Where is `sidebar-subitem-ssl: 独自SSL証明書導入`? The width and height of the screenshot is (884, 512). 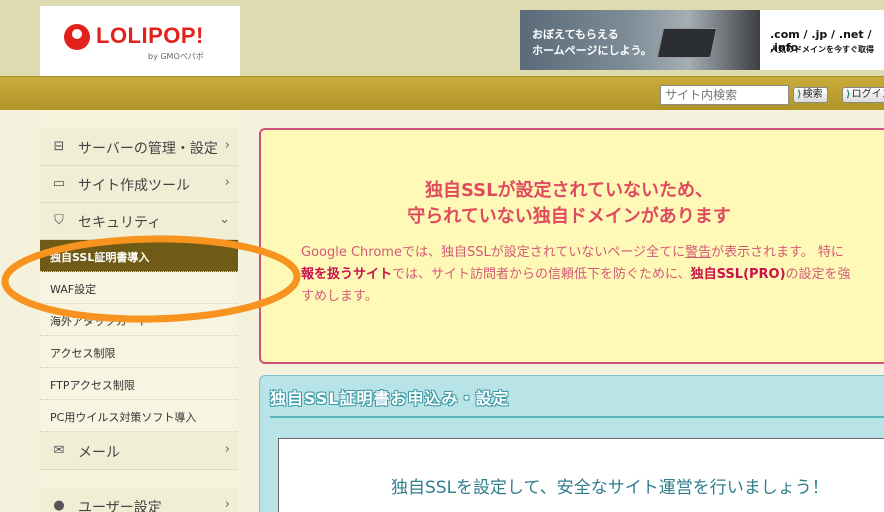
sidebar-subitem-ssl: 独自SSL証明書導入 is located at coordinates (139, 256).